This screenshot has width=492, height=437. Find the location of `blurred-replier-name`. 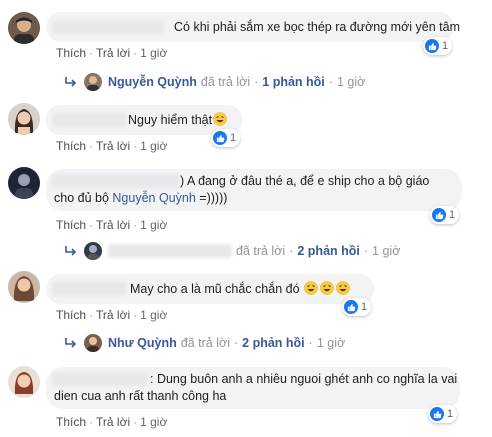

blurred-replier-name is located at coordinates (170, 251).